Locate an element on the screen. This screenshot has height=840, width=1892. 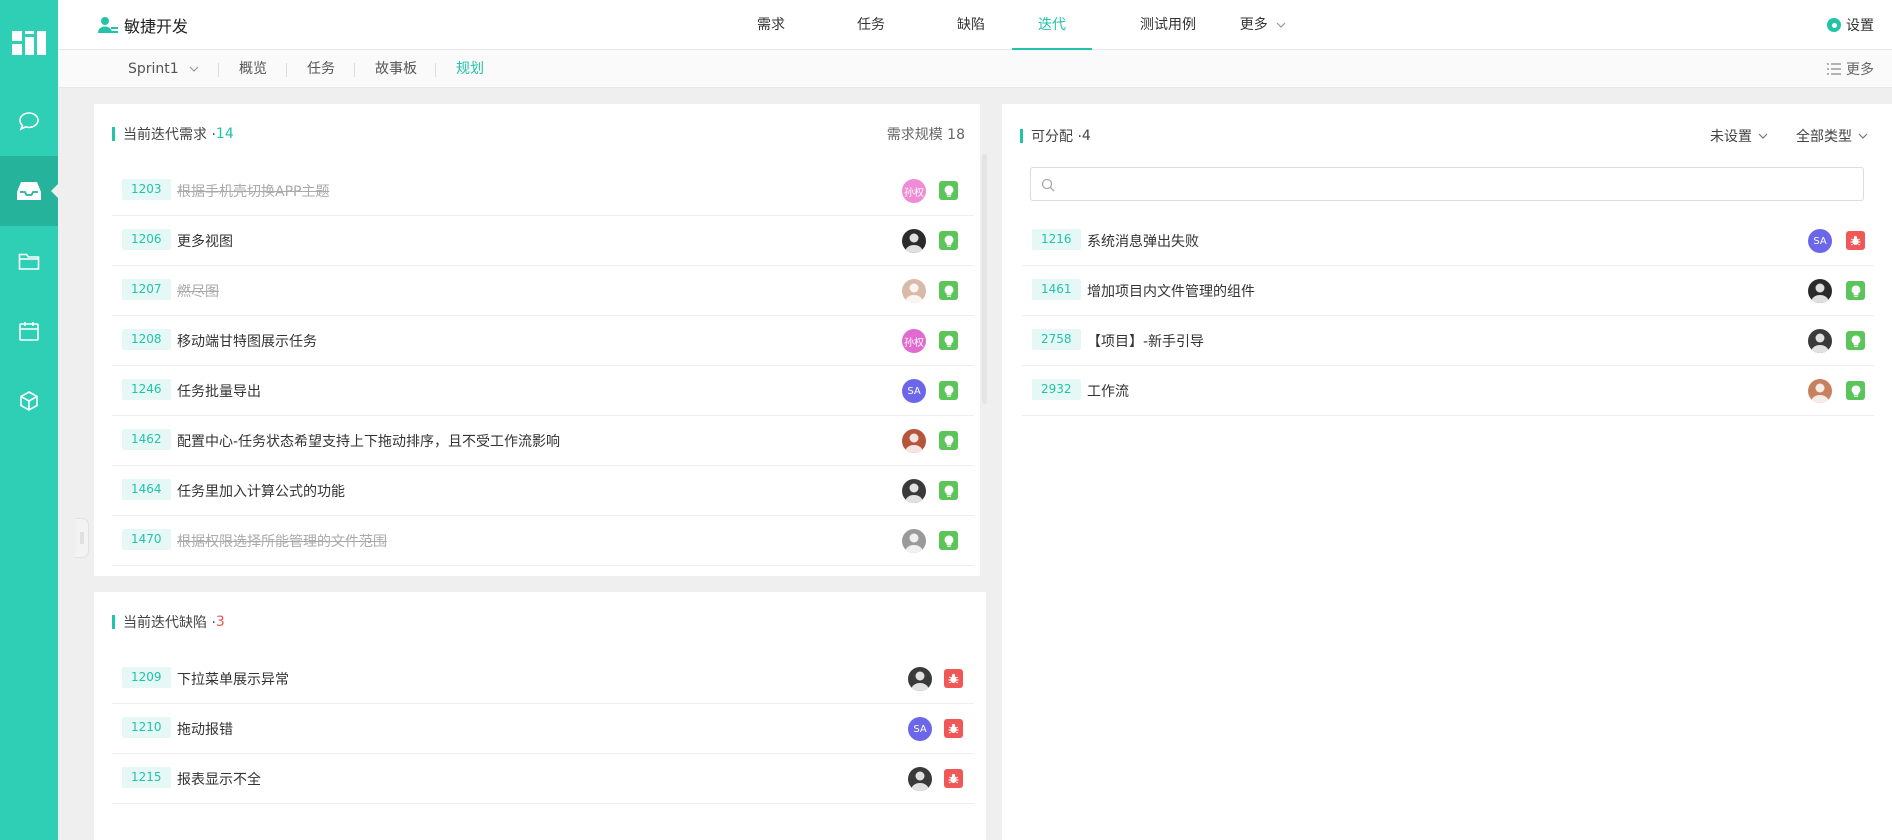
list-item: 1215 报表显示不全 is located at coordinates (543, 779).